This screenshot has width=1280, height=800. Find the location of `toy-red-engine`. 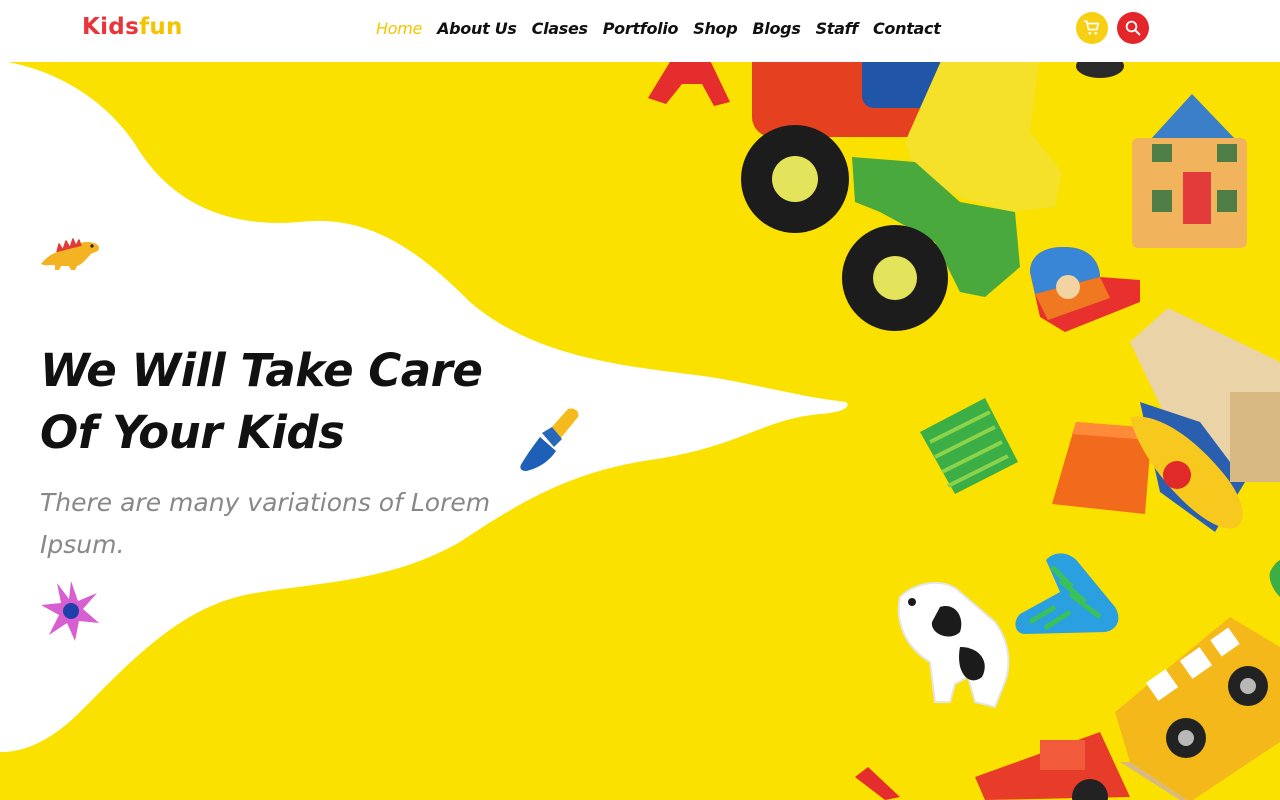

toy-red-engine is located at coordinates (1052, 766).